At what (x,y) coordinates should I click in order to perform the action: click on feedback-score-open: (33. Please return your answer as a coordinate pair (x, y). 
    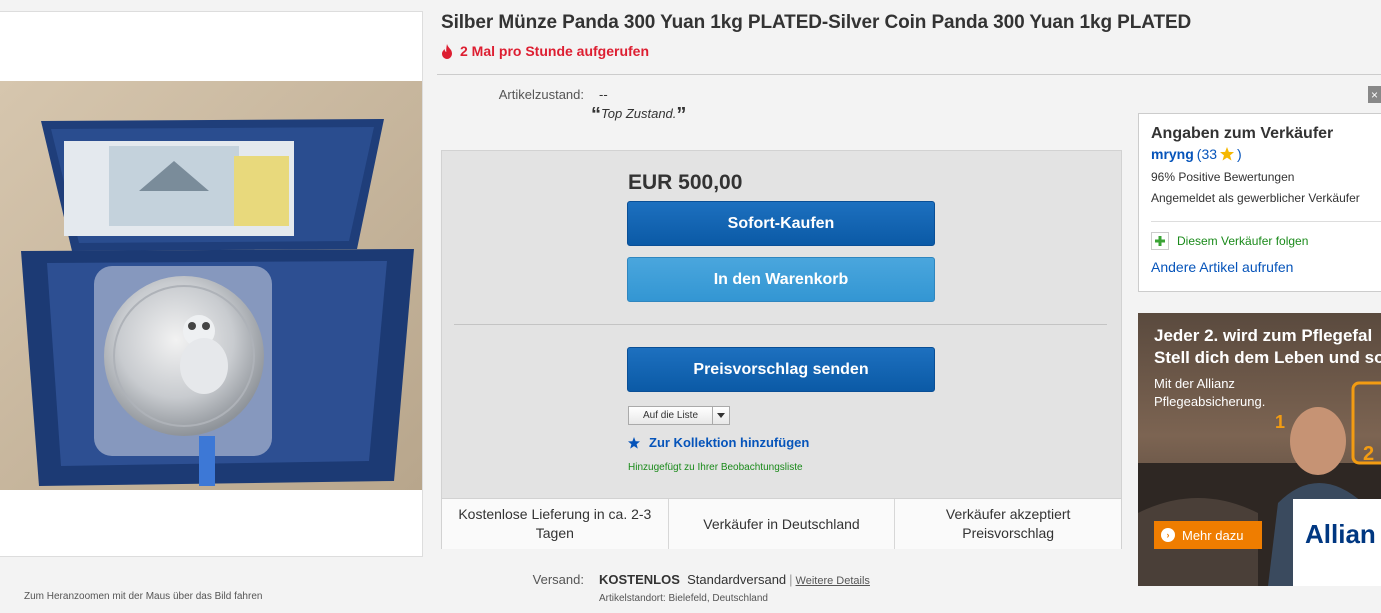
    Looking at the image, I should click on (1207, 154).